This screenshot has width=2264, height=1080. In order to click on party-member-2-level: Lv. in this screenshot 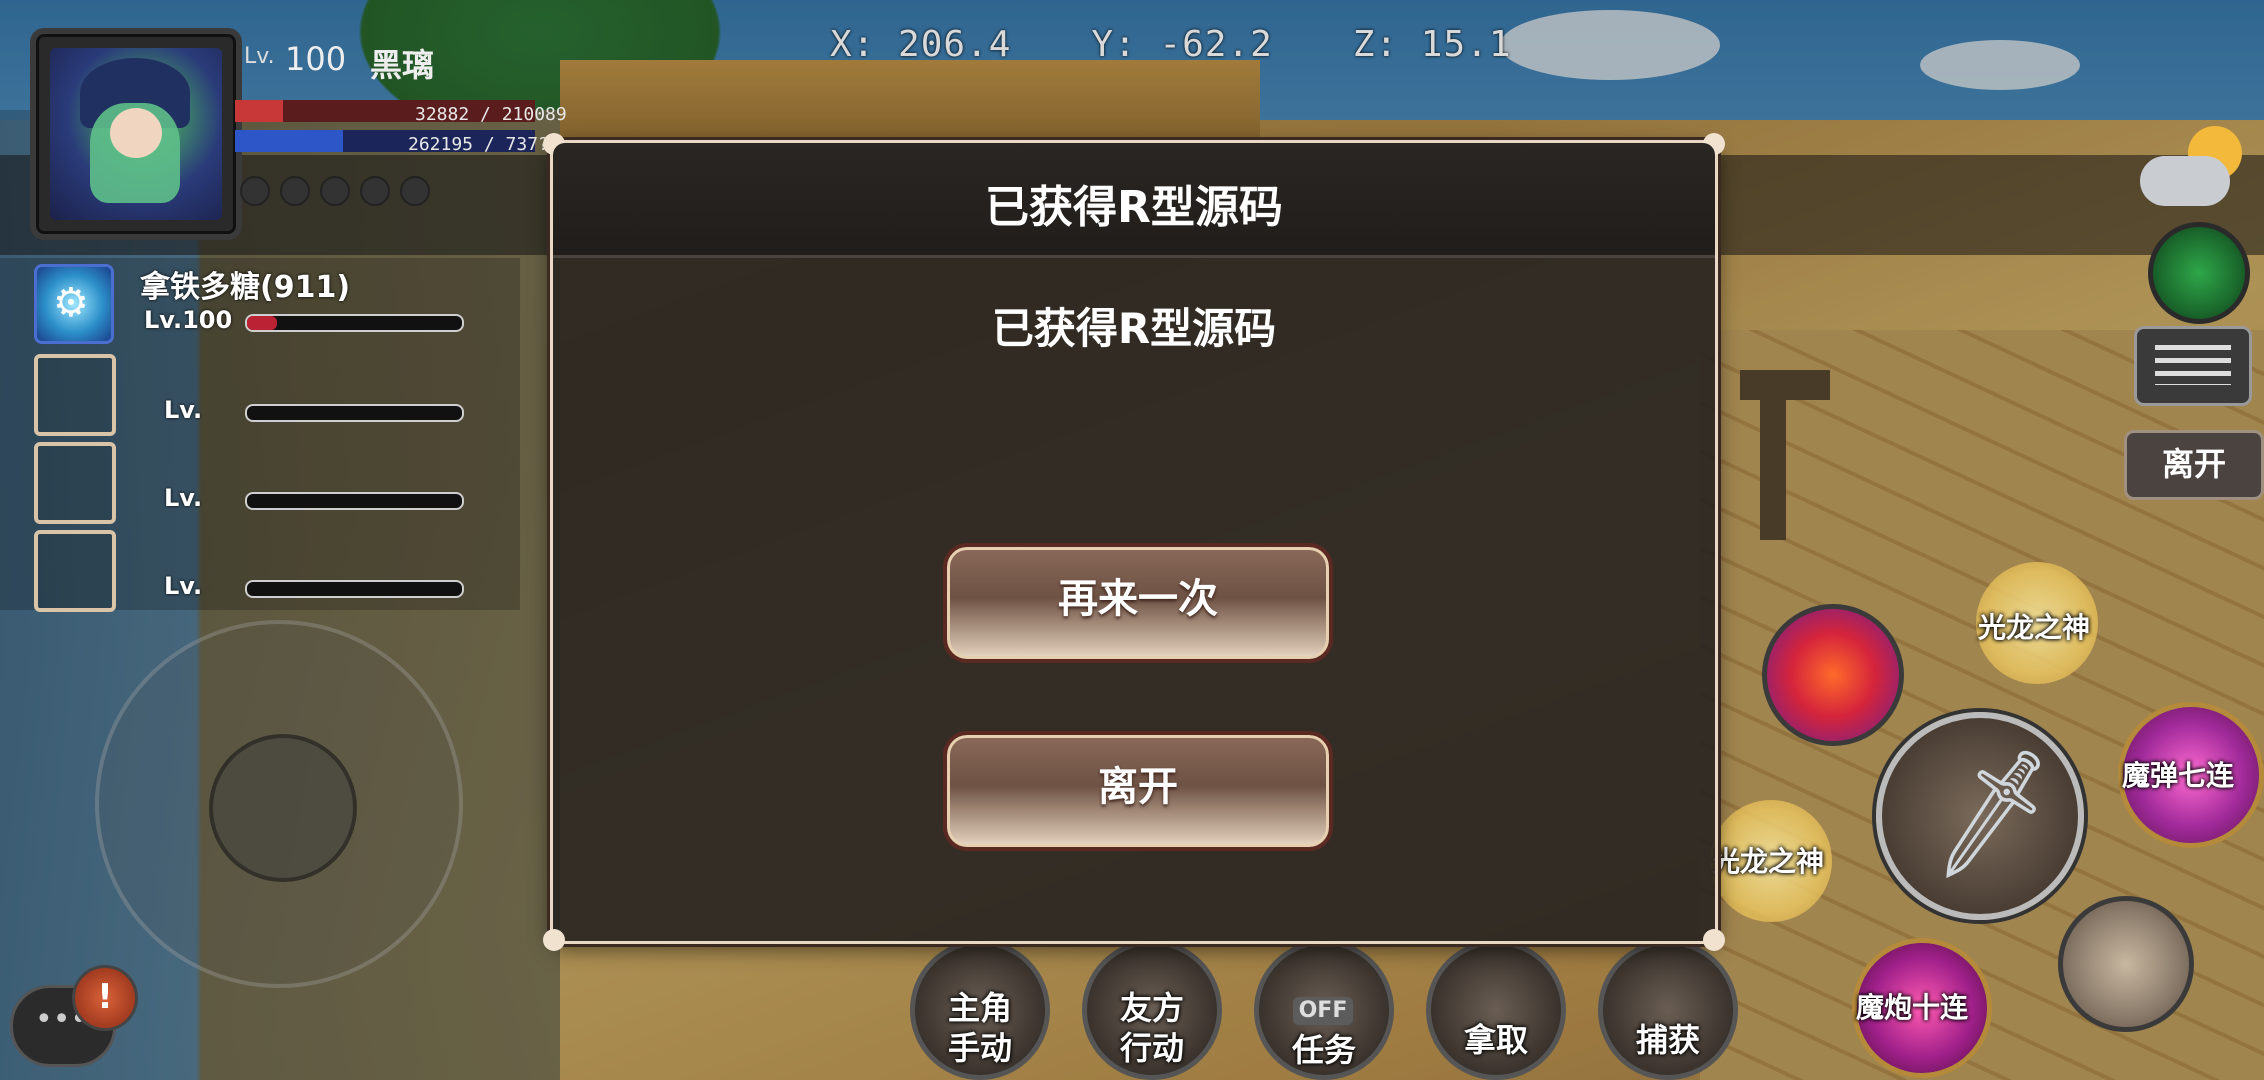, I will do `click(183, 410)`.